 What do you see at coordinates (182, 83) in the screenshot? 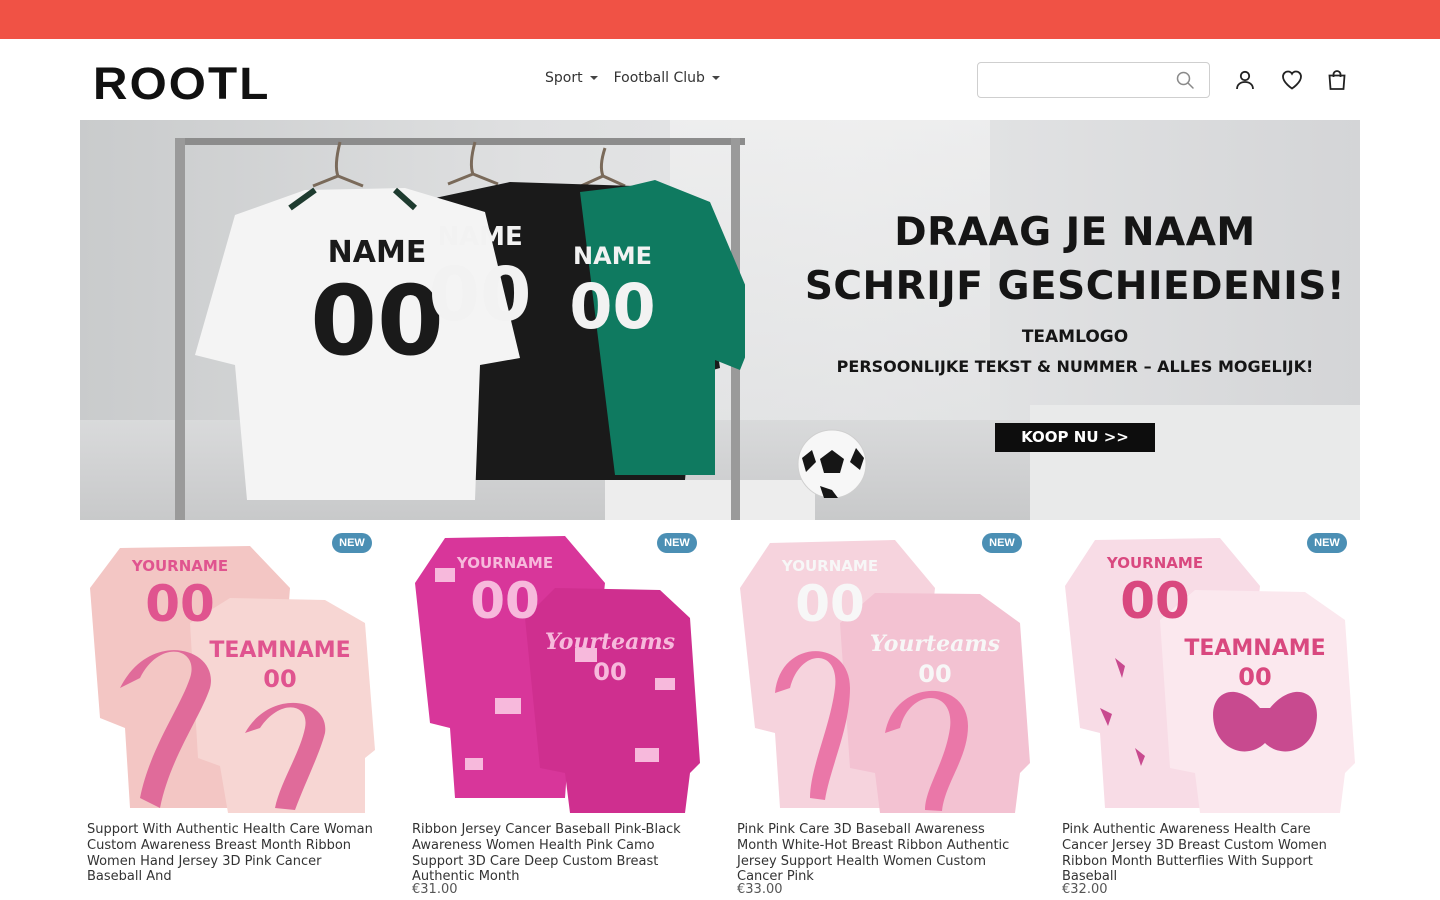
I see `brand-logo: ROOTL` at bounding box center [182, 83].